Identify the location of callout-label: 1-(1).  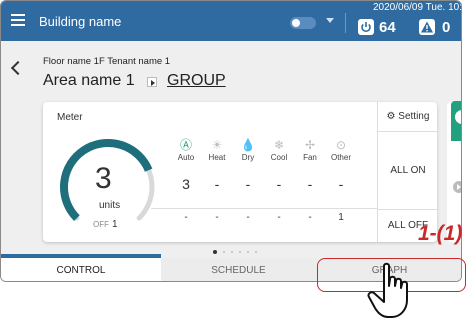
(440, 233).